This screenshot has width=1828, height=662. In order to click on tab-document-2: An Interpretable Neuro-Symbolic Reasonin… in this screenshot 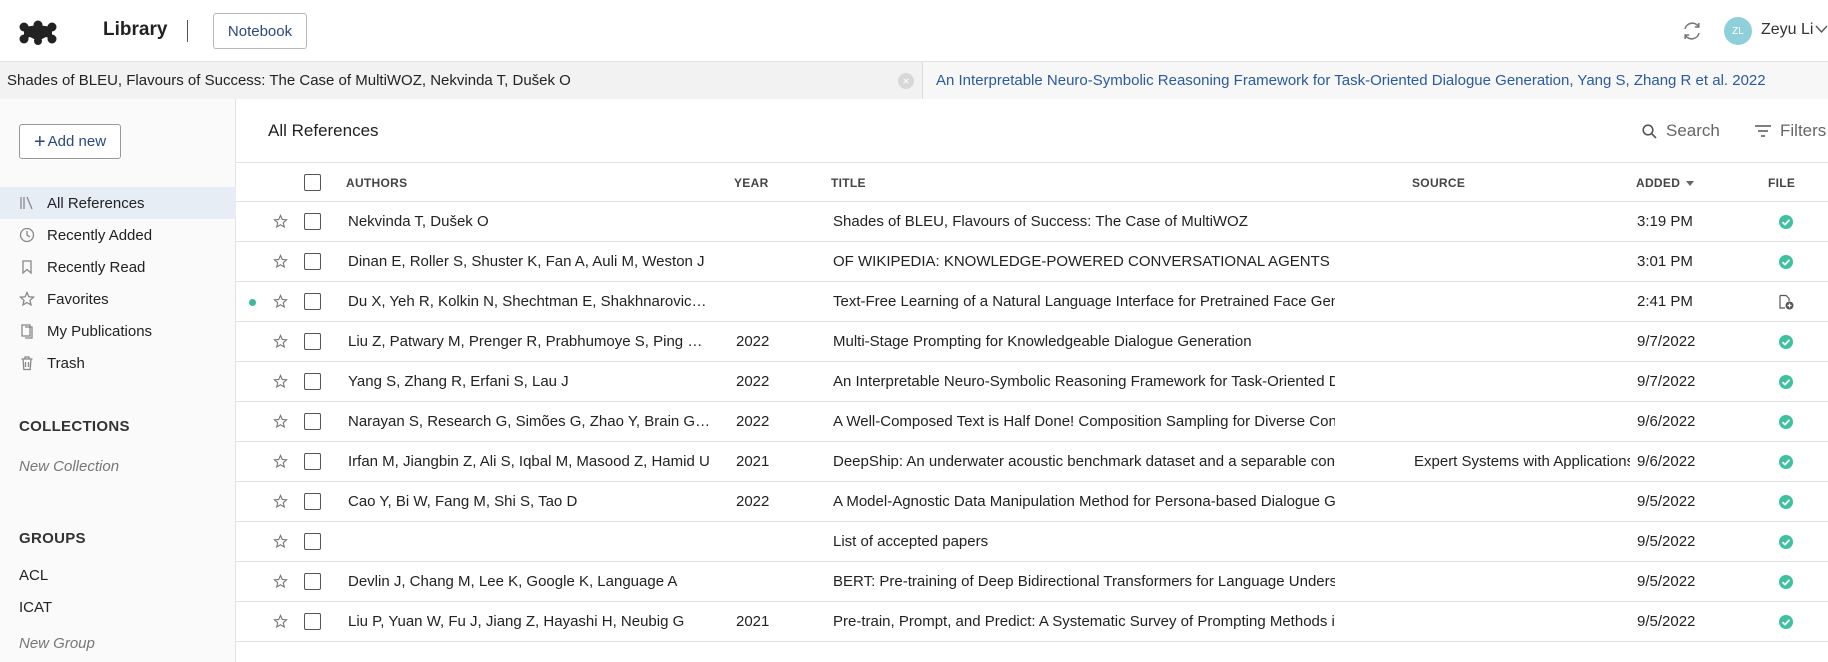, I will do `click(1375, 80)`.